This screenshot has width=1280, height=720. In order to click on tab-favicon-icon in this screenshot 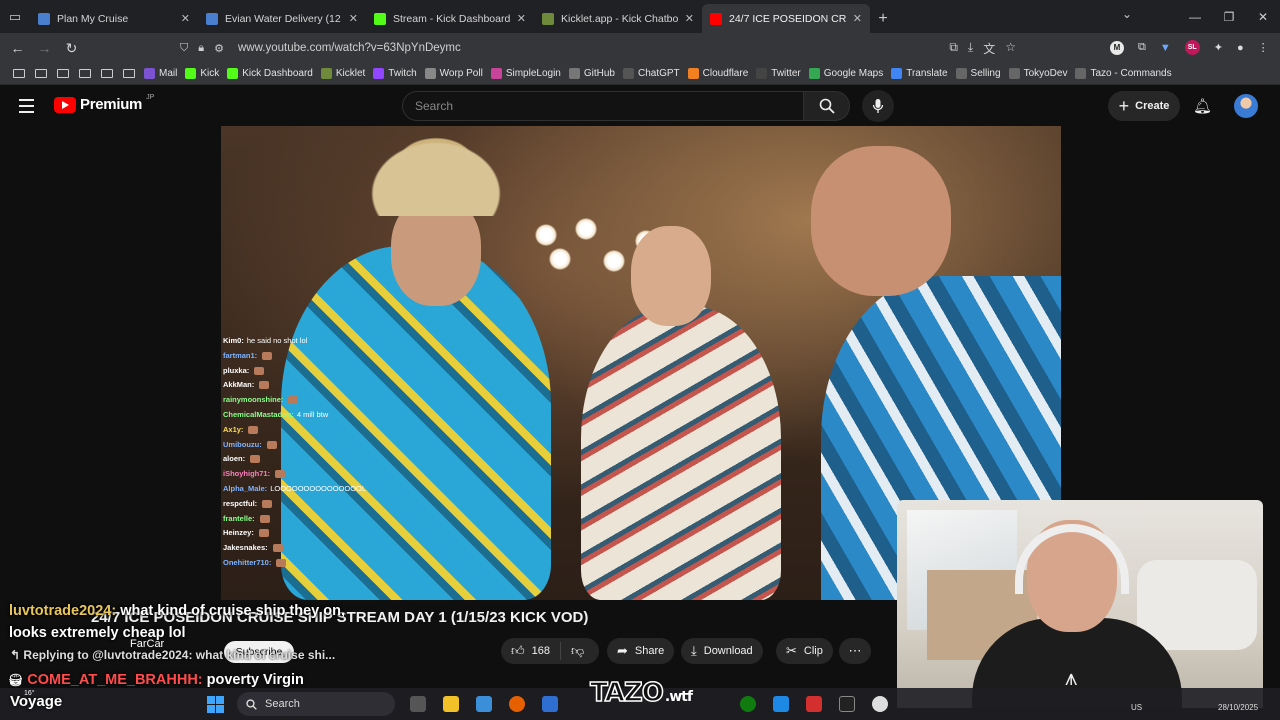, I will do `click(380, 18)`.